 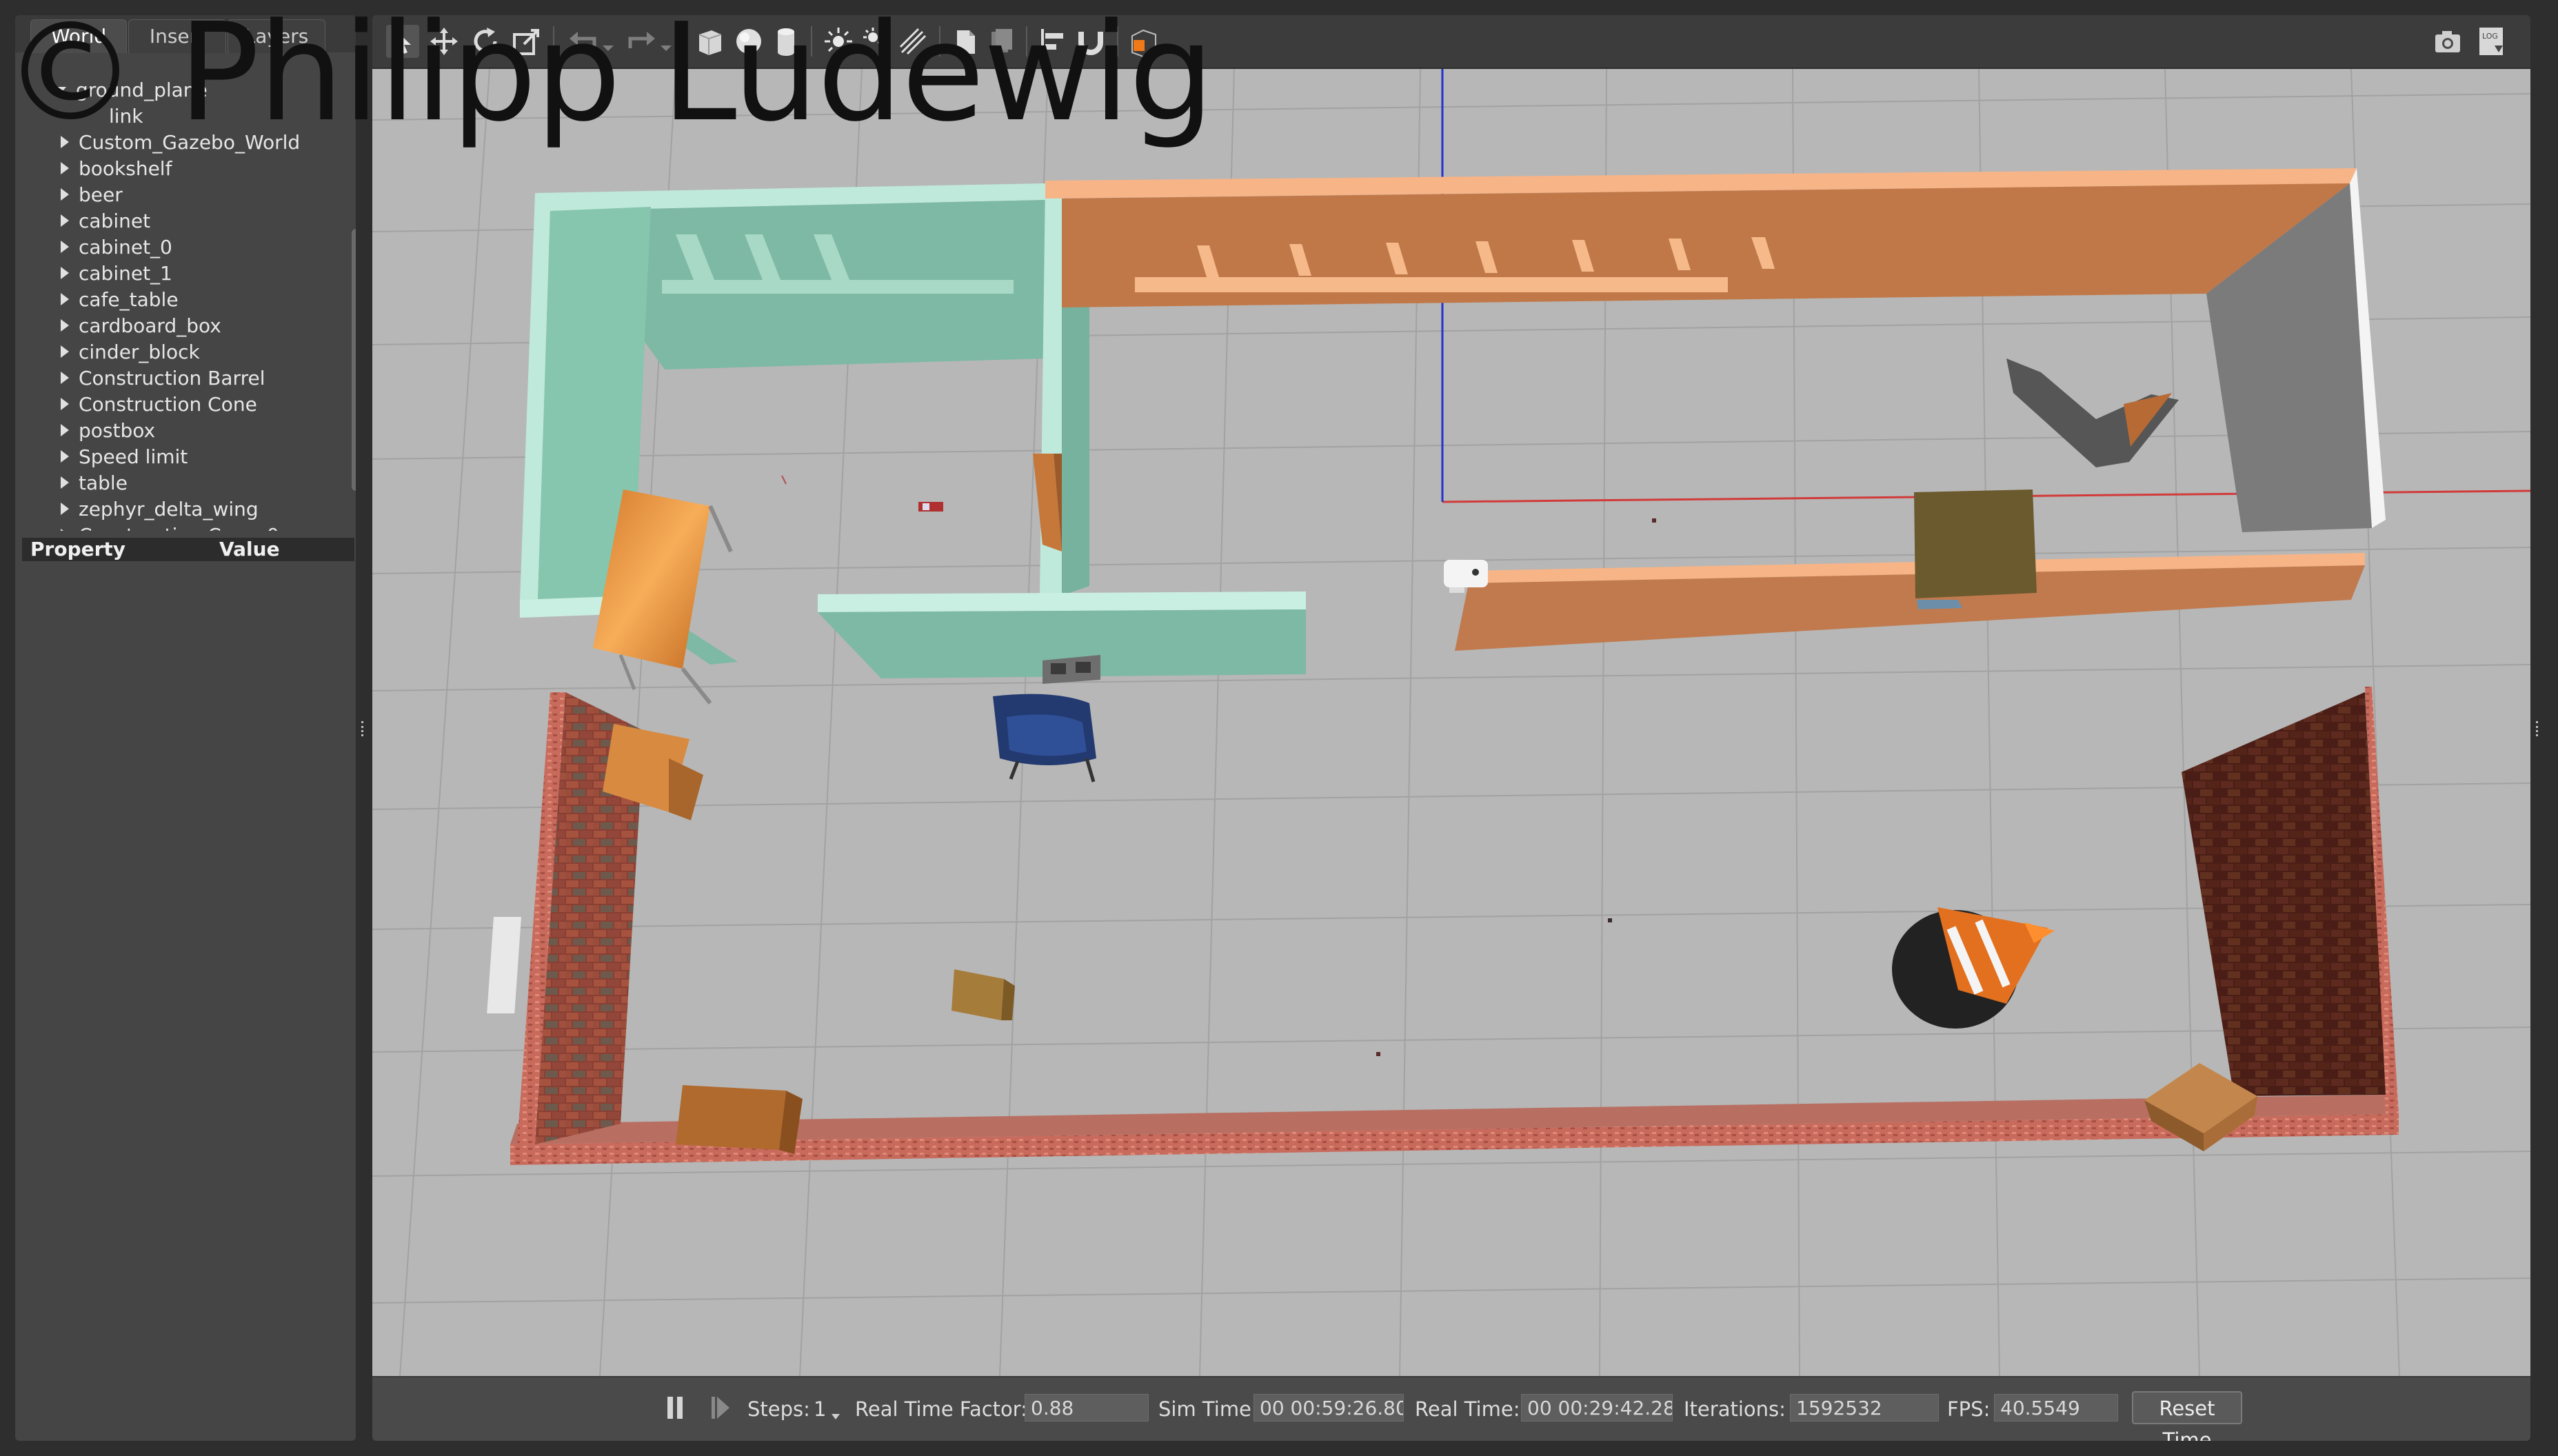 I want to click on real-time-label: Real Time:, so click(x=1467, y=1409).